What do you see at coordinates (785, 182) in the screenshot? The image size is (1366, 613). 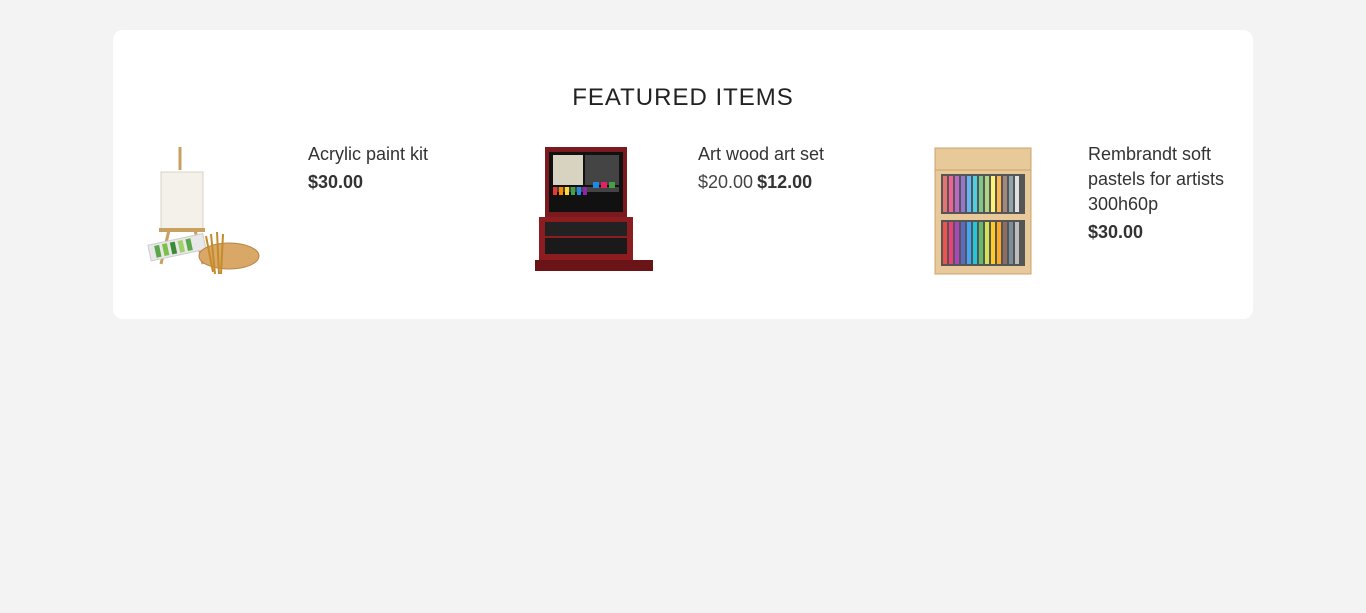 I see `sale-price: $12.00` at bounding box center [785, 182].